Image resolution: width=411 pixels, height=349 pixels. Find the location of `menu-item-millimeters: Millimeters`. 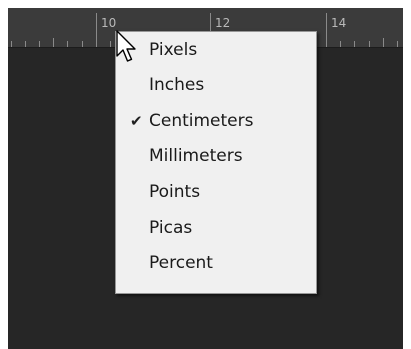

menu-item-millimeters: Millimeters is located at coordinates (216, 156).